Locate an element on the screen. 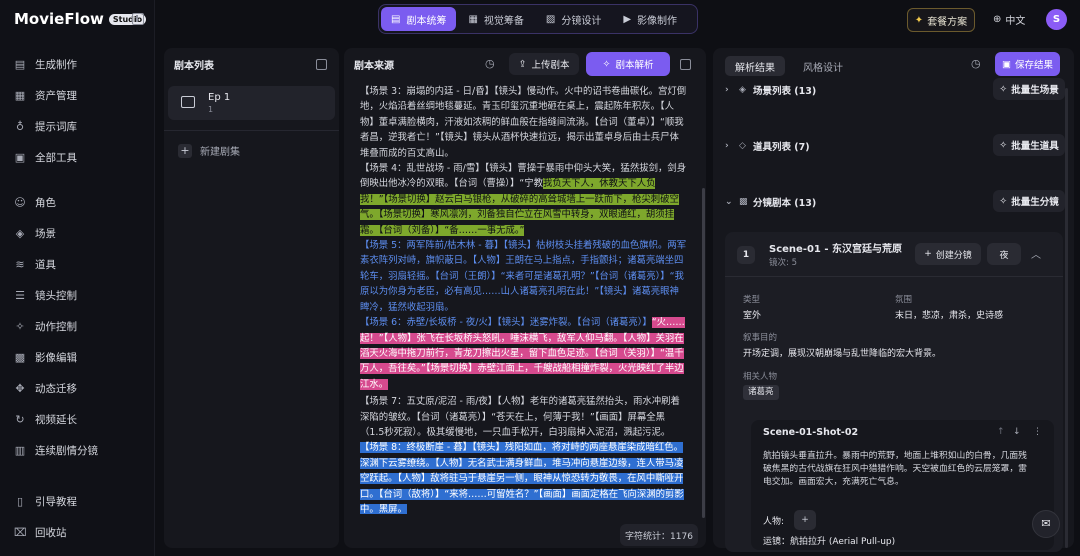 This screenshot has width=1080, height=556. sidebar-item-label: 资产管理 is located at coordinates (56, 96).